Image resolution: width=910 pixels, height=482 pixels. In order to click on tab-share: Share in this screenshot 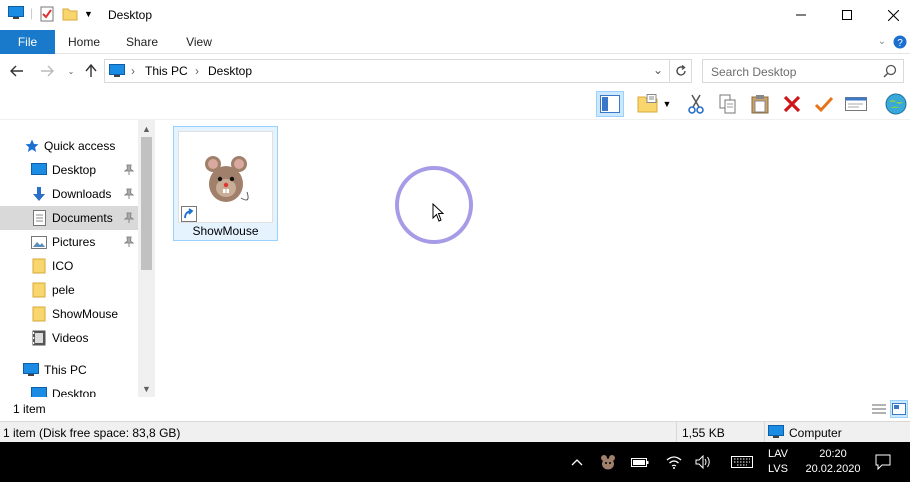, I will do `click(142, 42)`.